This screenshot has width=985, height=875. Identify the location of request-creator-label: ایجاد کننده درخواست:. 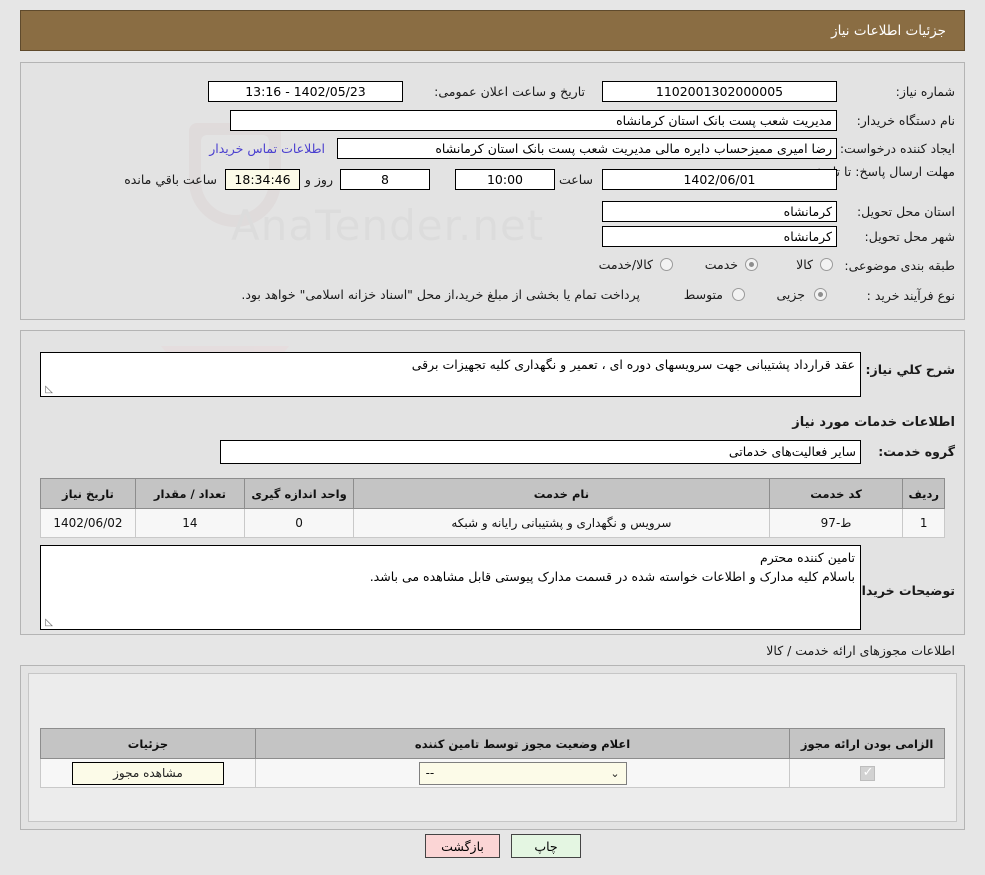
(897, 148).